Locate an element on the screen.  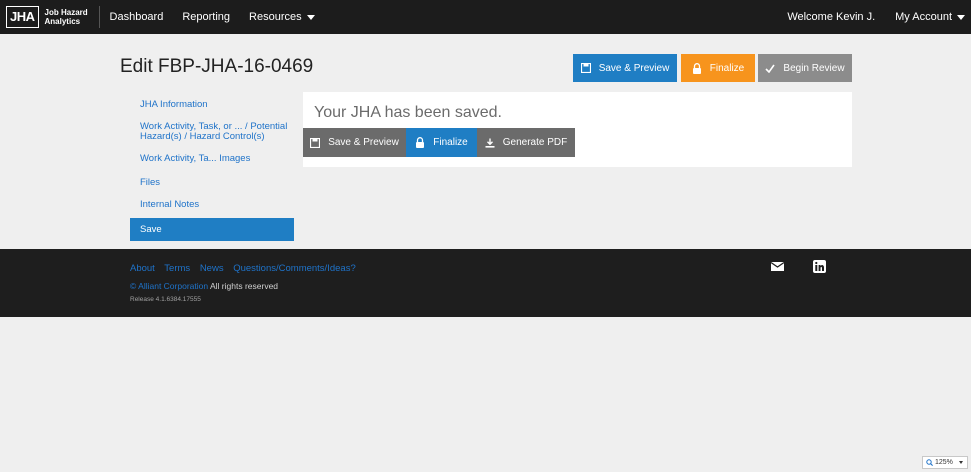
panel-finalize-button: Finalize is located at coordinates (441, 142).